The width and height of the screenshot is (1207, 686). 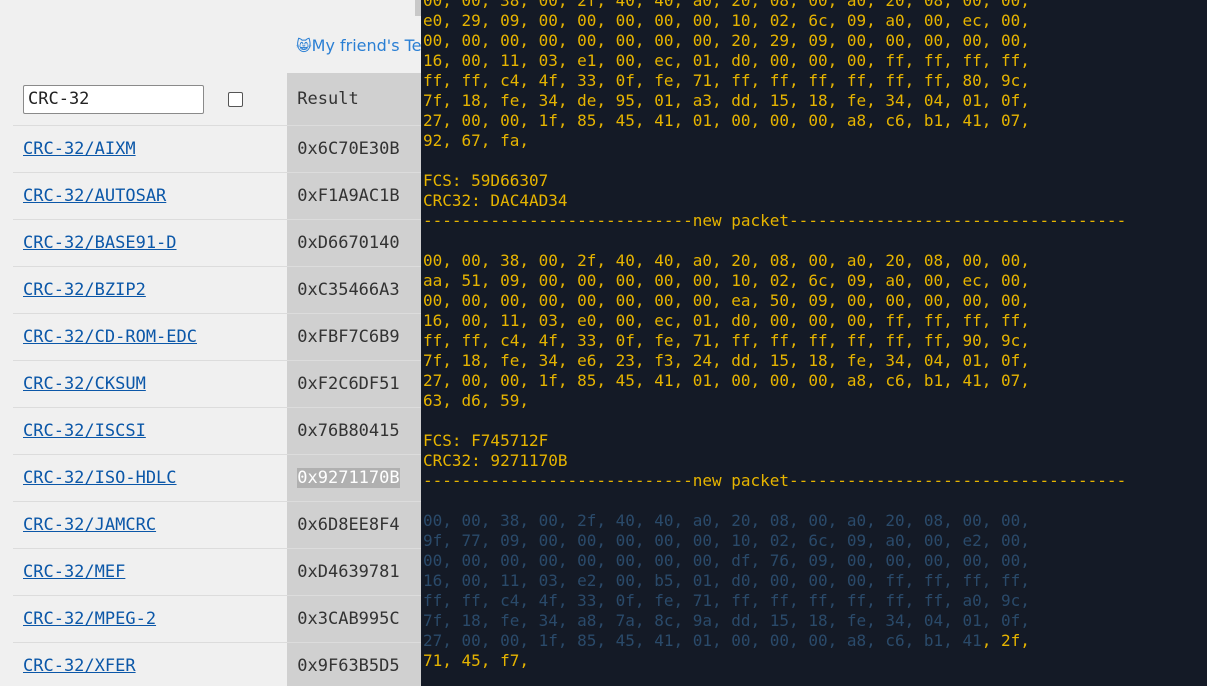 I want to click on filter-input, so click(x=113, y=99).